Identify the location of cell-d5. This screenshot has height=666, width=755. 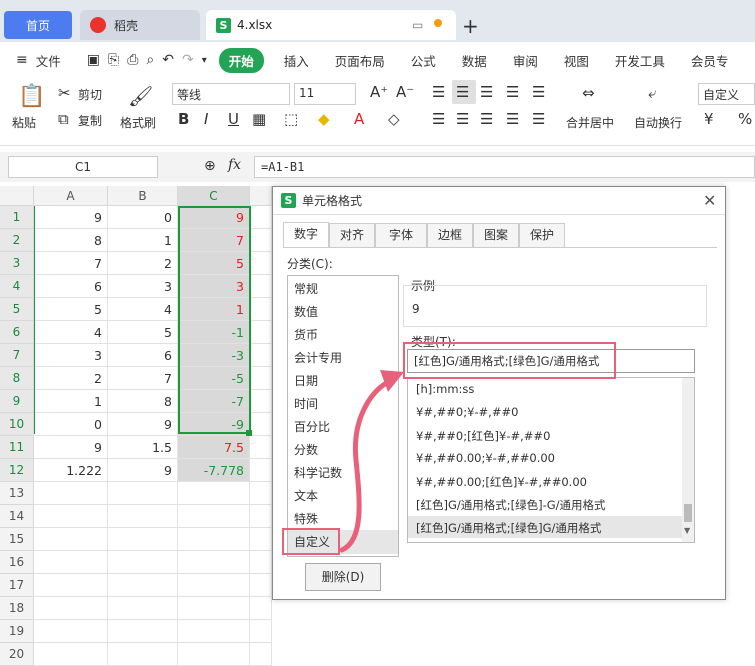
(261, 309).